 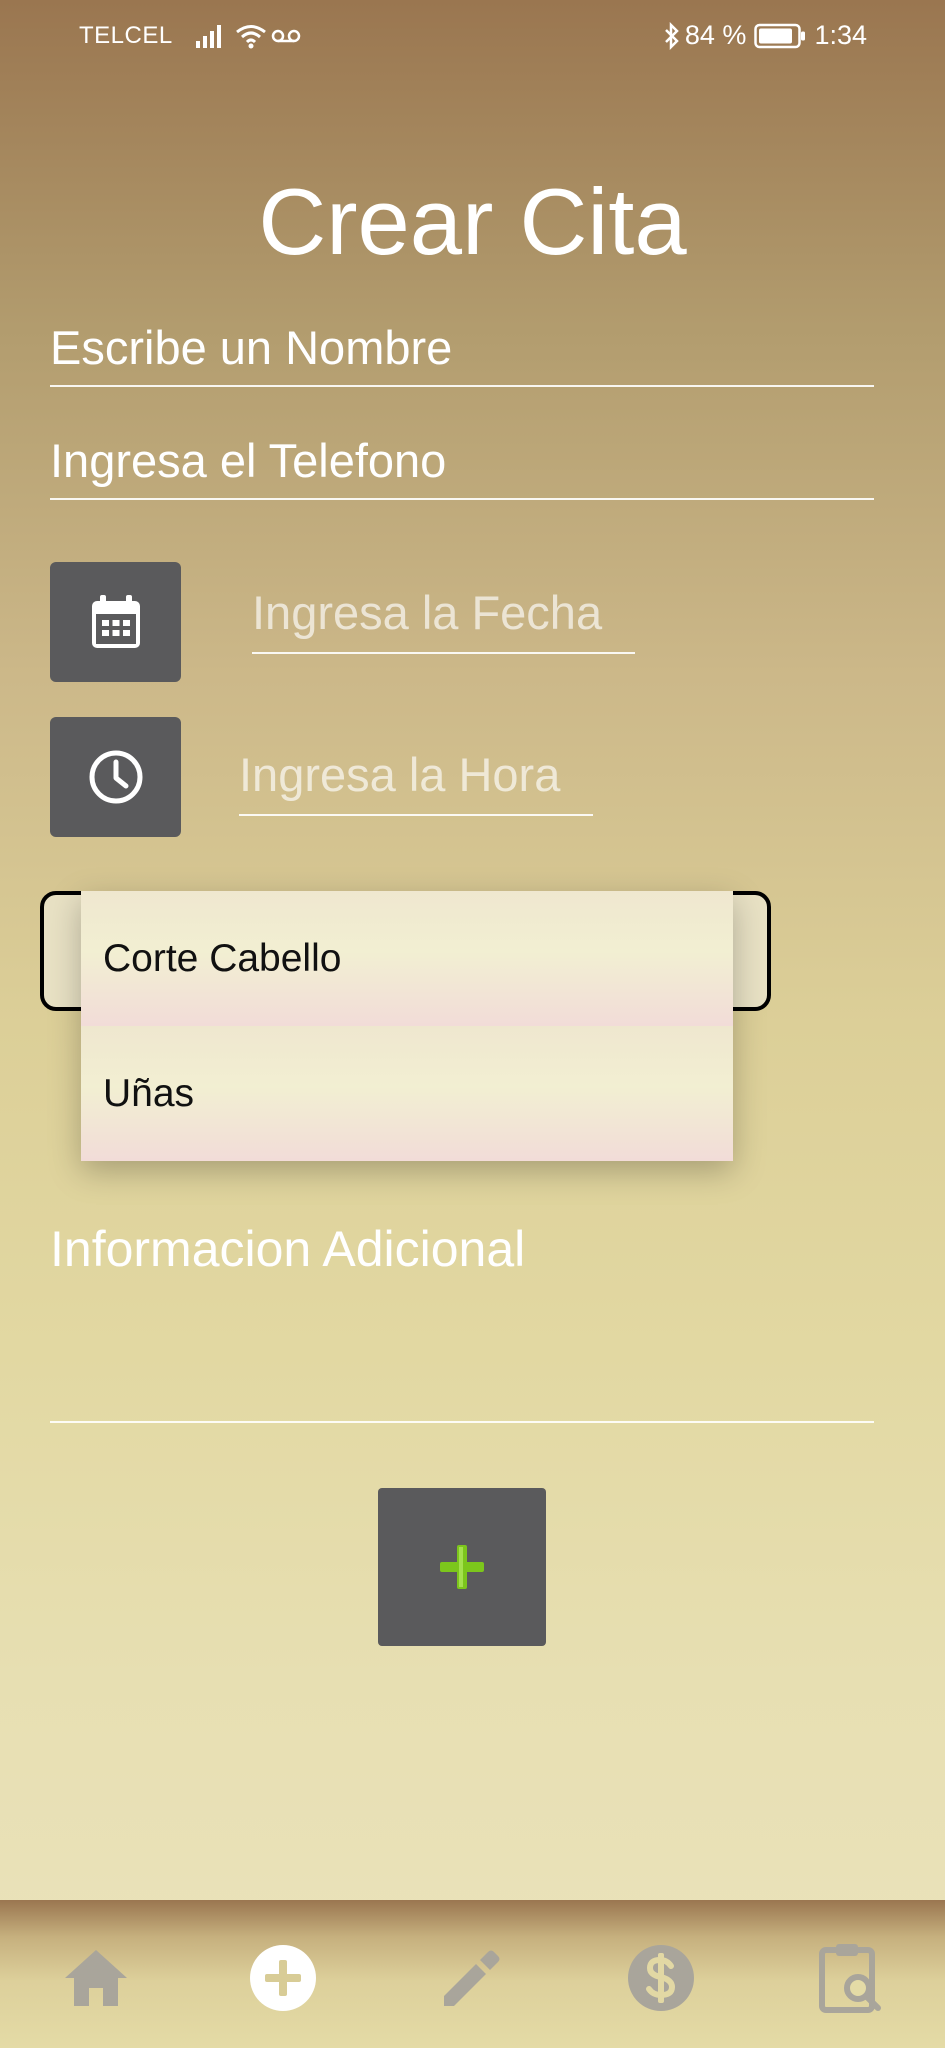 I want to click on plus-icon, so click(x=462, y=1567).